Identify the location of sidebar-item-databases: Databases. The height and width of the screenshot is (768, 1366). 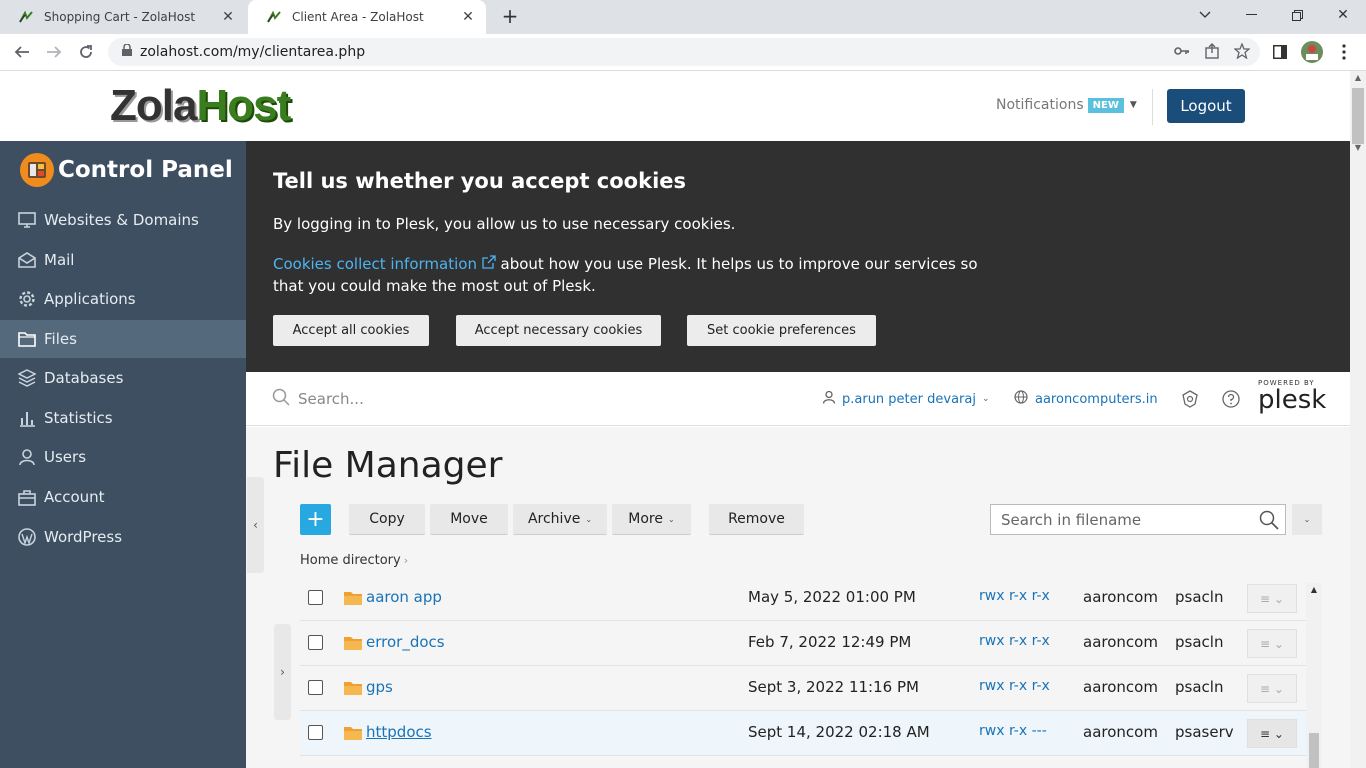
(123, 378).